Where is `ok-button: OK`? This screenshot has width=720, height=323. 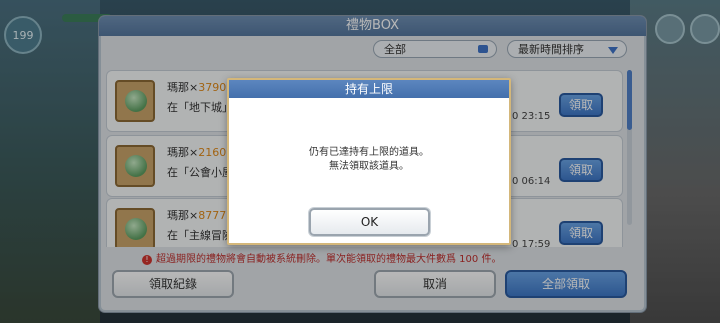
ok-button: OK is located at coordinates (369, 222).